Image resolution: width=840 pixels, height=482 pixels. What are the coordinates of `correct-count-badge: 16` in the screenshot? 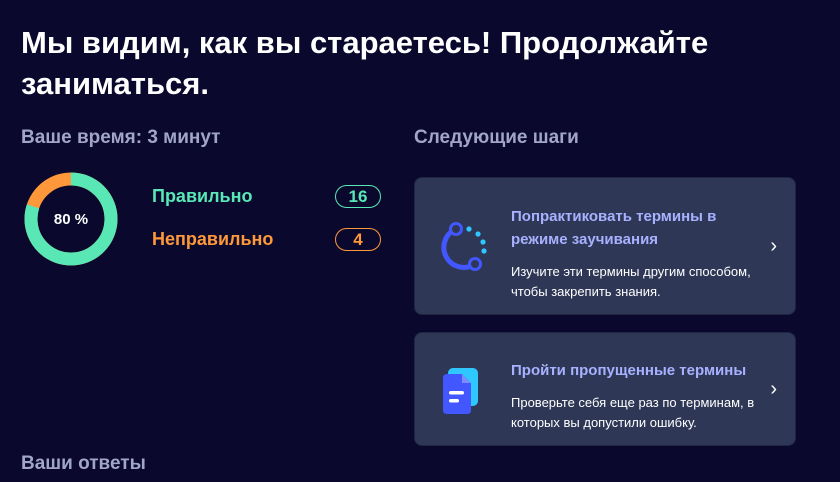 It's located at (358, 196).